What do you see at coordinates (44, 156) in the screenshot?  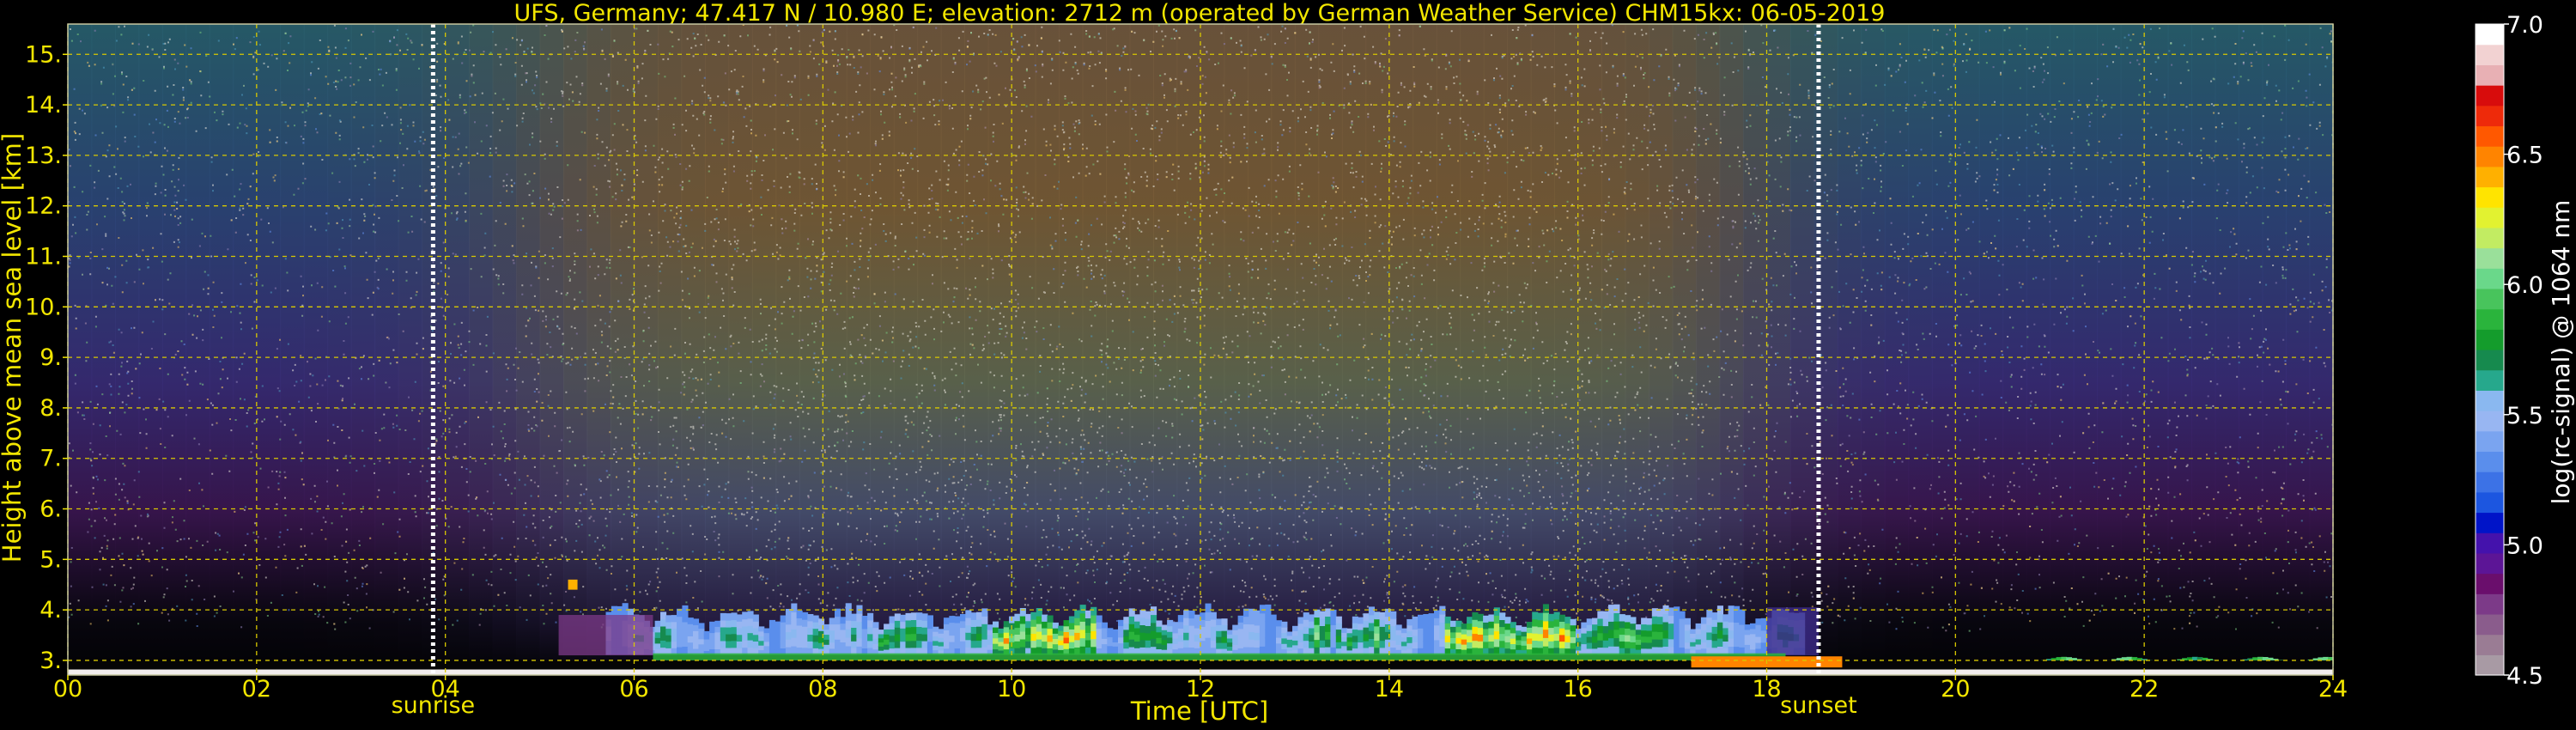 I see `y-tick-label: 13.` at bounding box center [44, 156].